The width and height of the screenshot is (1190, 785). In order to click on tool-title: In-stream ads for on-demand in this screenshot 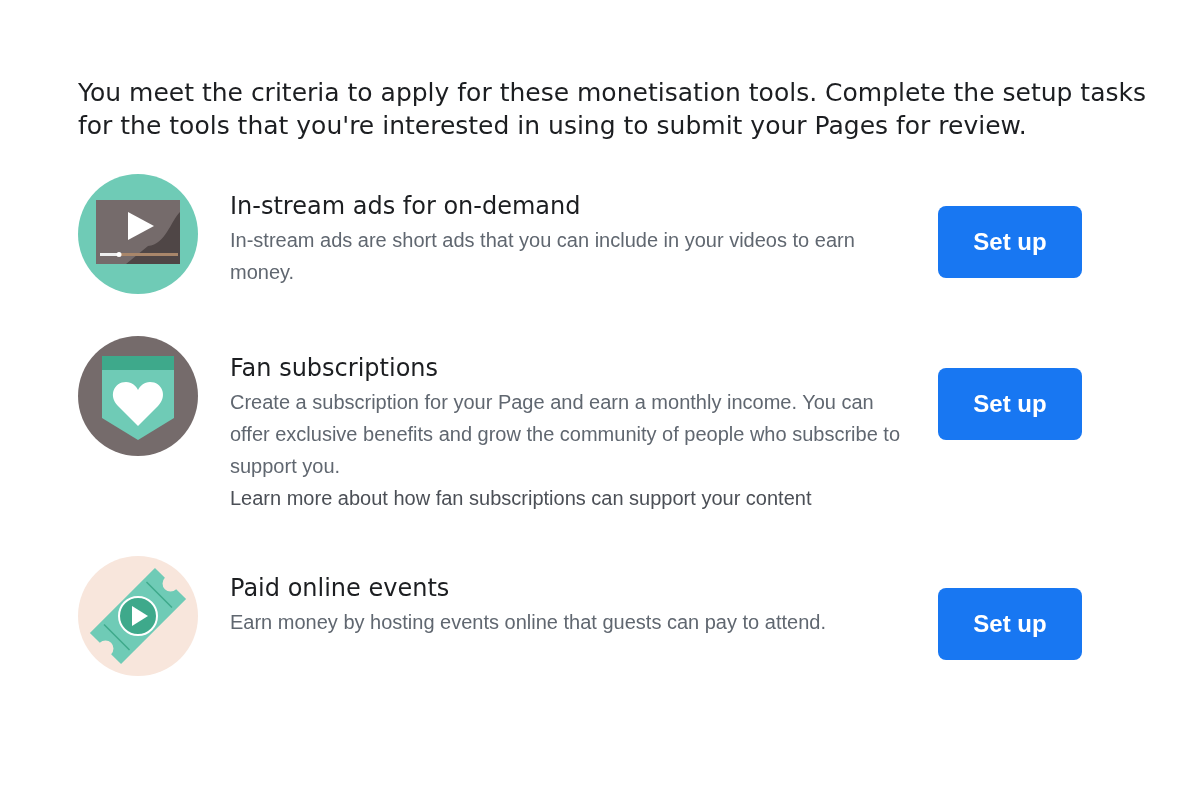, I will do `click(406, 206)`.